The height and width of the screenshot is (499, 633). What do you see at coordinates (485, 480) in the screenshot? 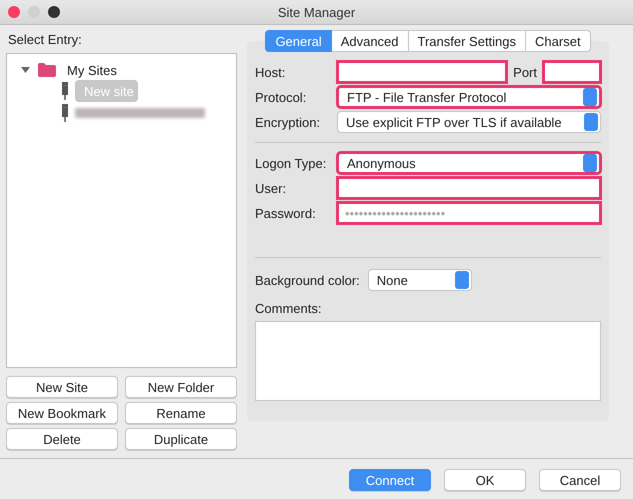
I see `dialog-button: OK` at bounding box center [485, 480].